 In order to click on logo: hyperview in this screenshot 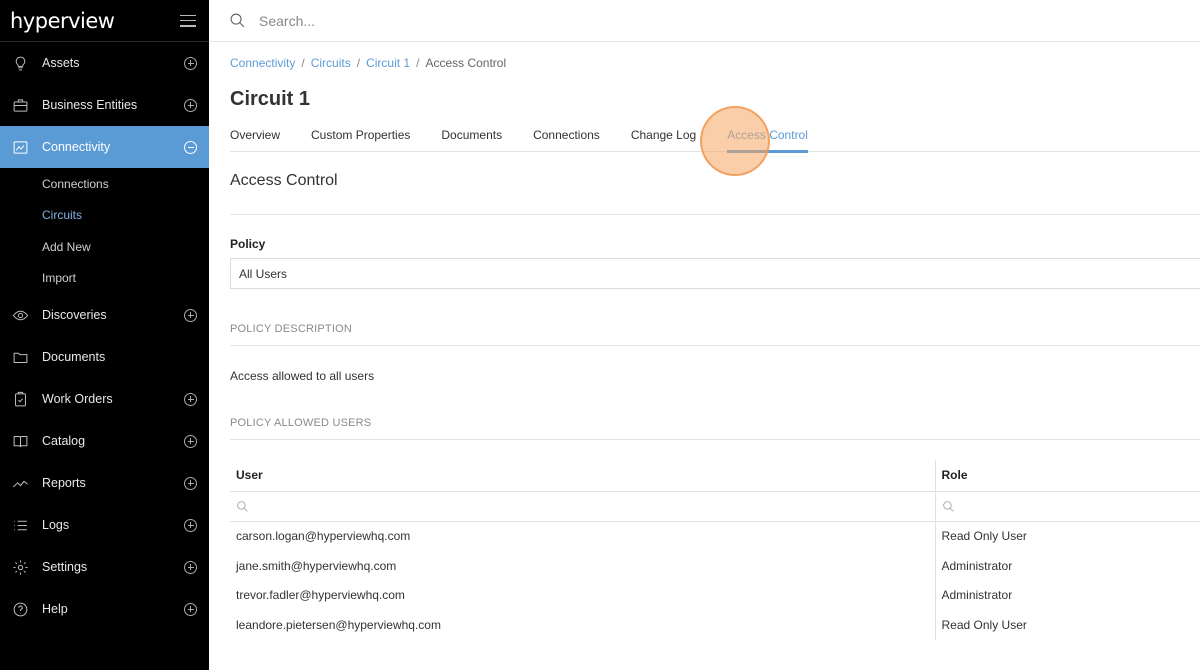, I will do `click(62, 21)`.